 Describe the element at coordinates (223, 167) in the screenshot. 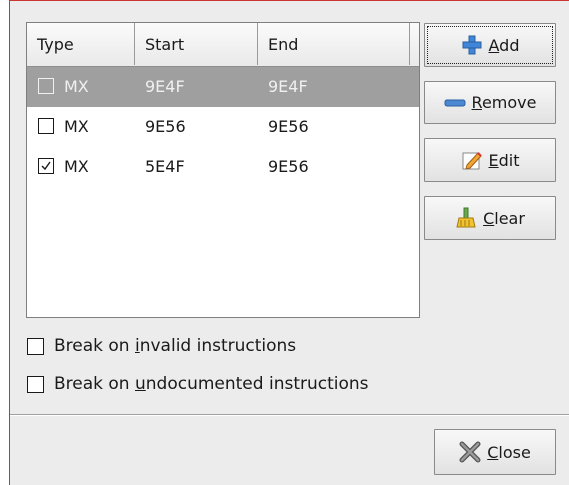

I see `table-row: MX 5E4F 9E56` at that location.